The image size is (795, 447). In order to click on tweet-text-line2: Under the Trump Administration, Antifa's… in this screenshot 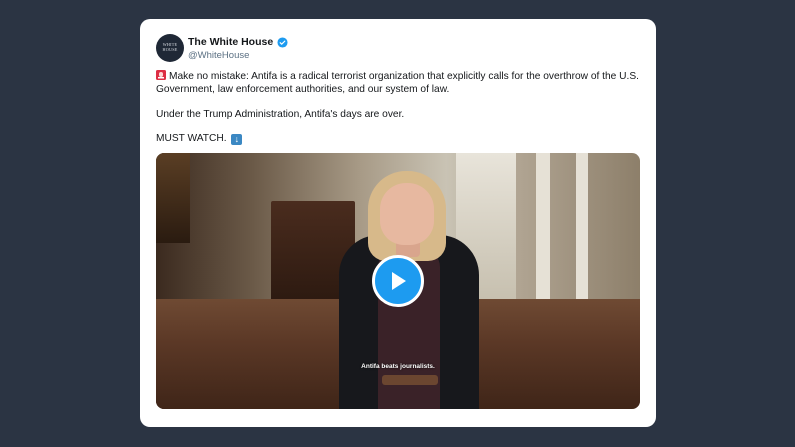, I will do `click(280, 114)`.